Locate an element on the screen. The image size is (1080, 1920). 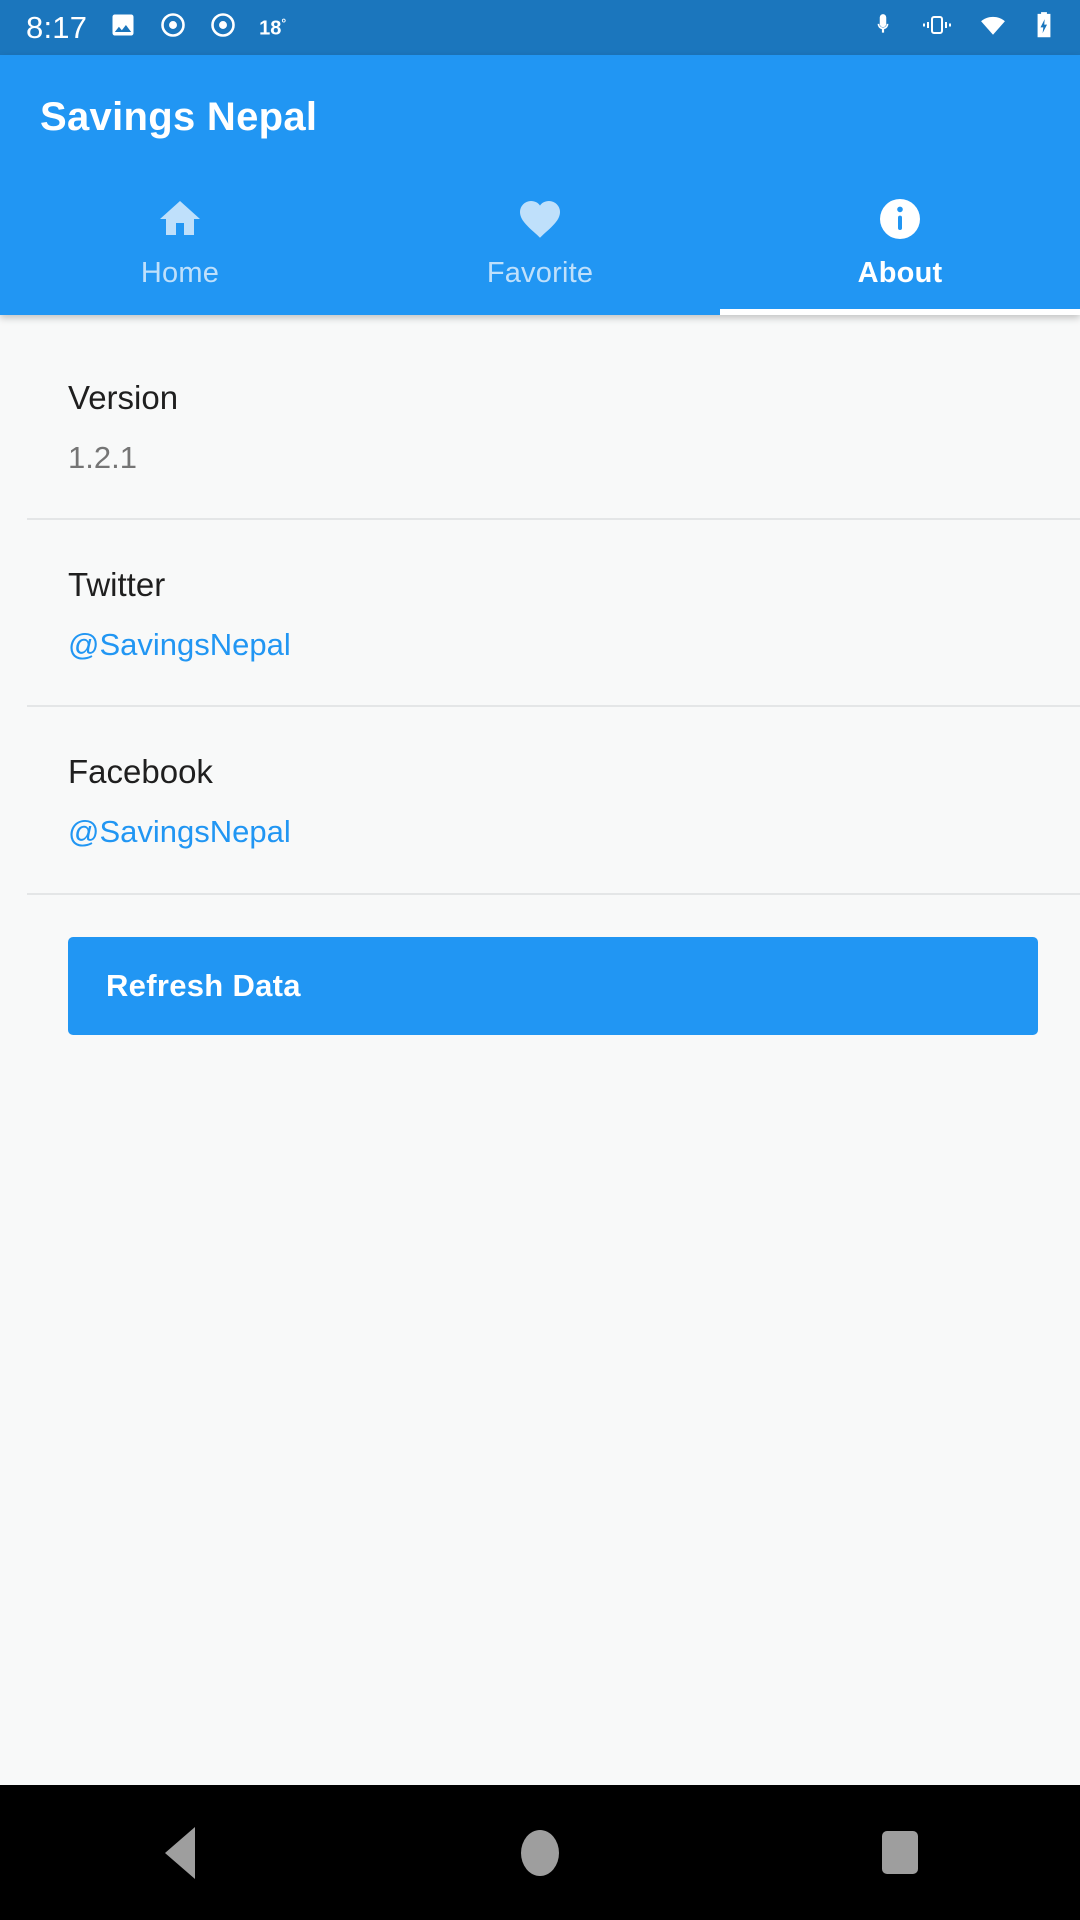
tab-favorite: Favorite is located at coordinates (540, 242).